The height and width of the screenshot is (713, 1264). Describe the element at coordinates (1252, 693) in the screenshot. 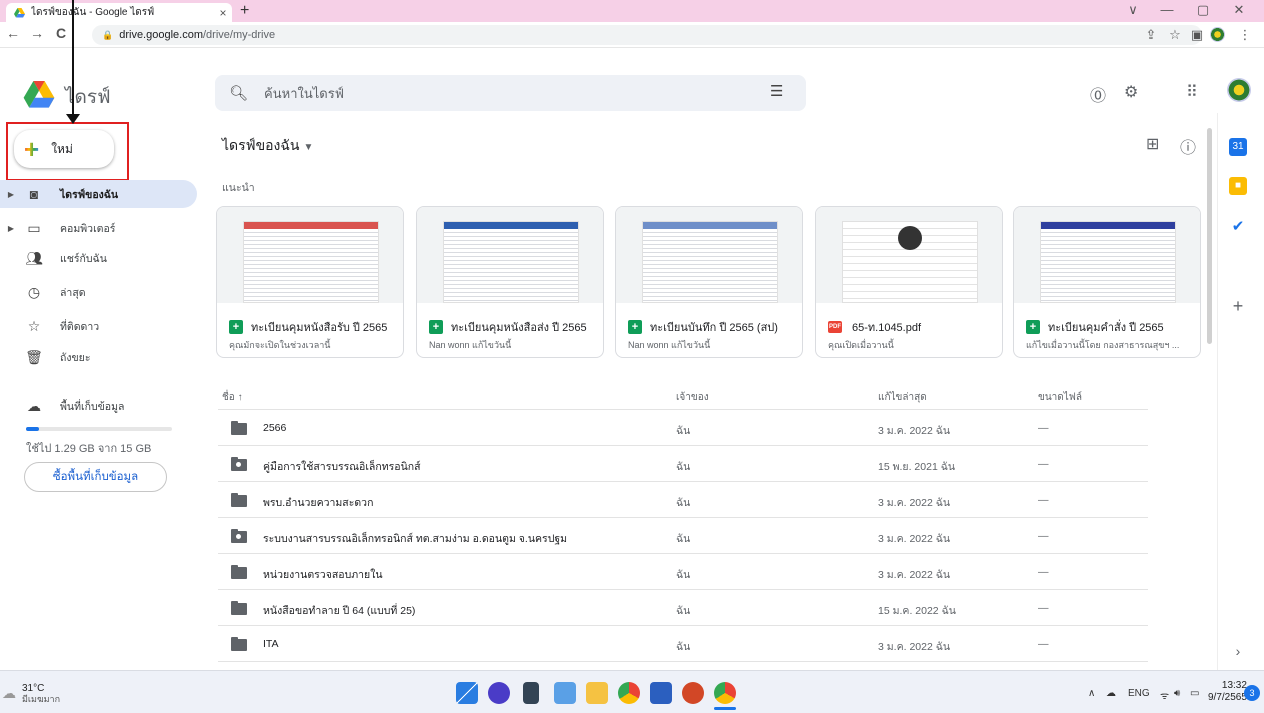

I see `notification-badge: 3` at that location.